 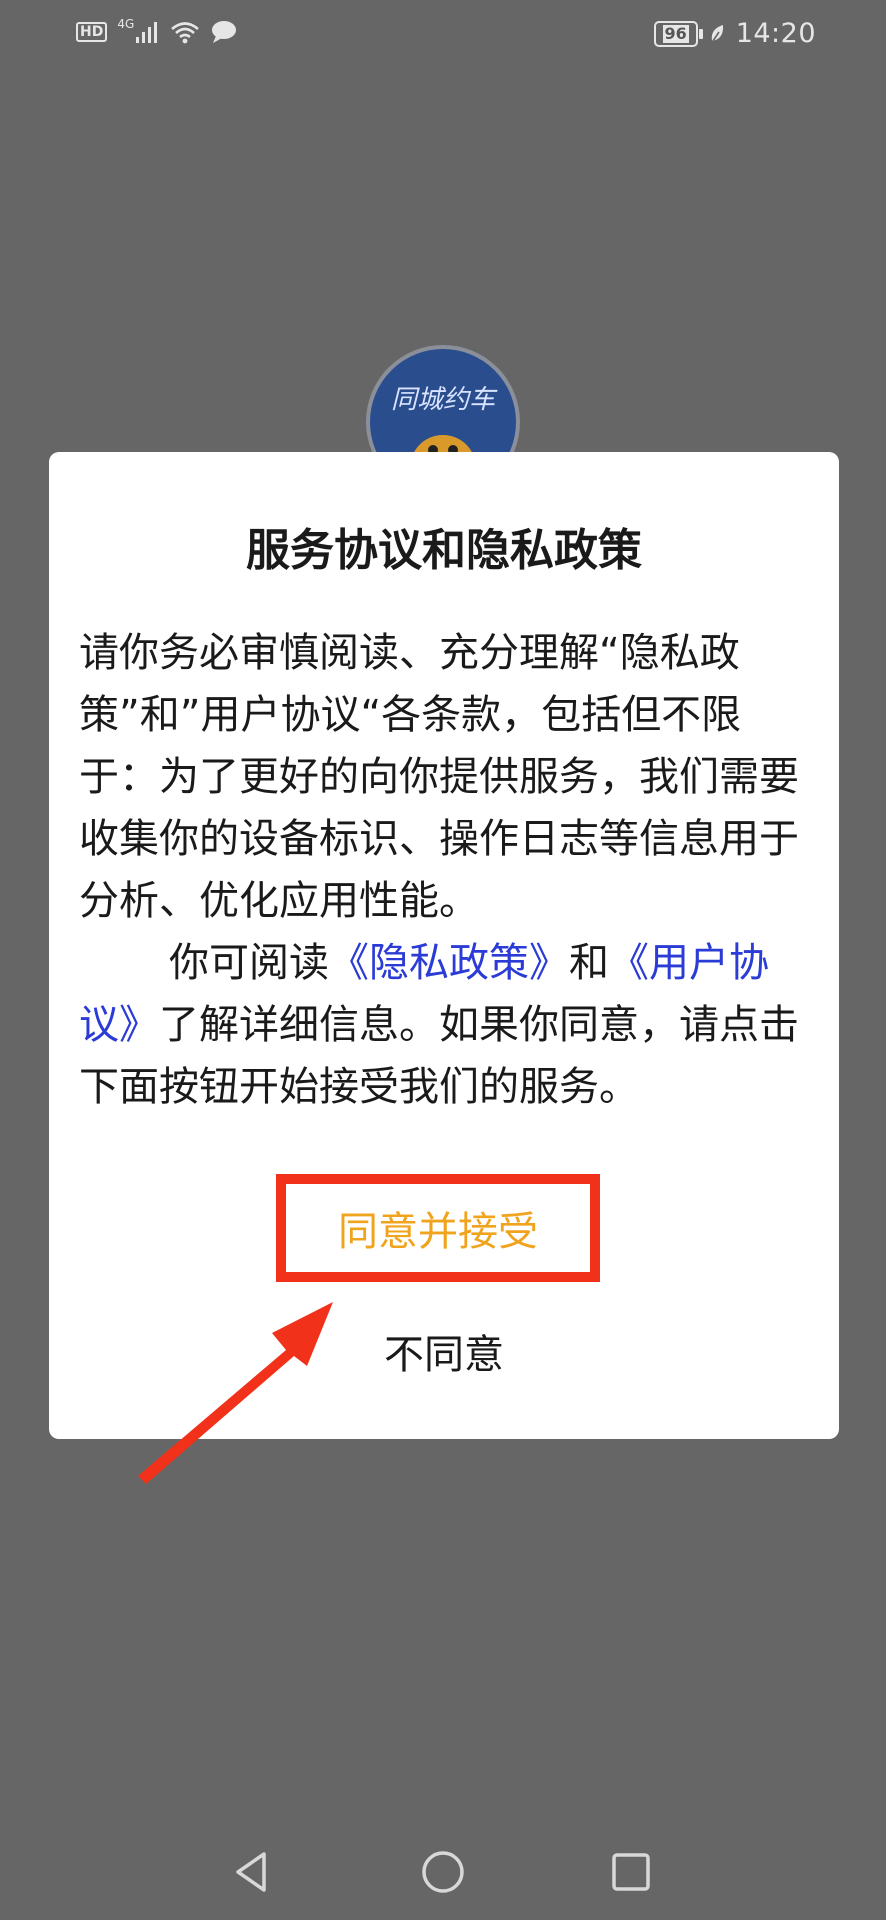 I want to click on privacy-policy-link: 《隐私政策》, so click(x=449, y=963).